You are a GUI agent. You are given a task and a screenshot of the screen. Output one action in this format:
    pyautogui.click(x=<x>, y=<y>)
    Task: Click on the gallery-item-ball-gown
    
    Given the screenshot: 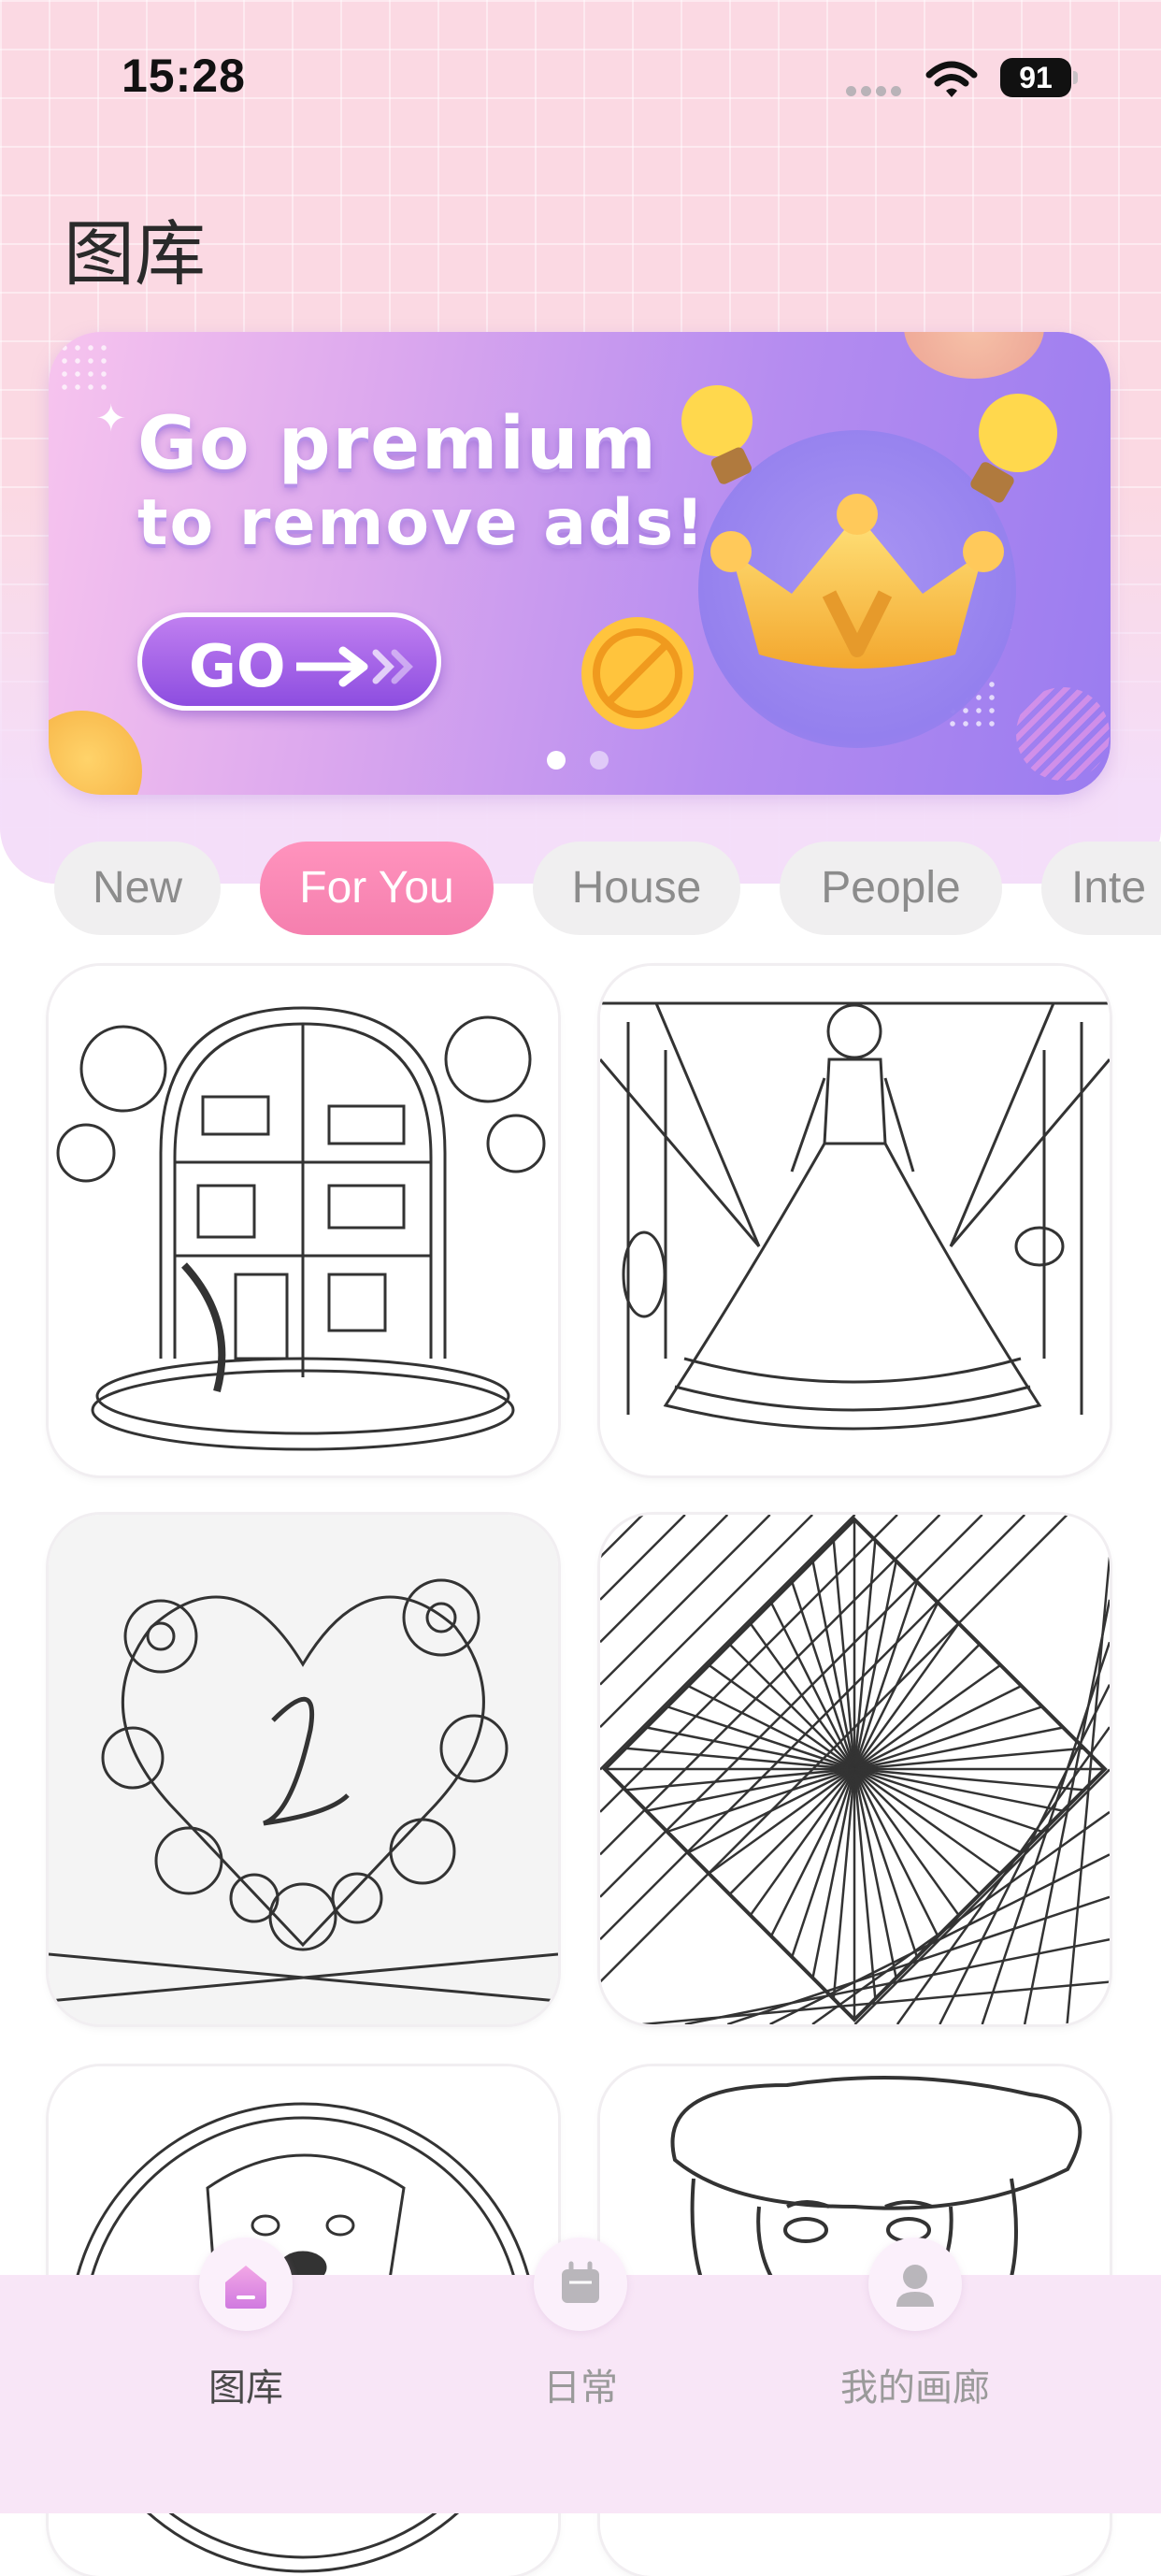 What is the action you would take?
    pyautogui.click(x=855, y=1221)
    